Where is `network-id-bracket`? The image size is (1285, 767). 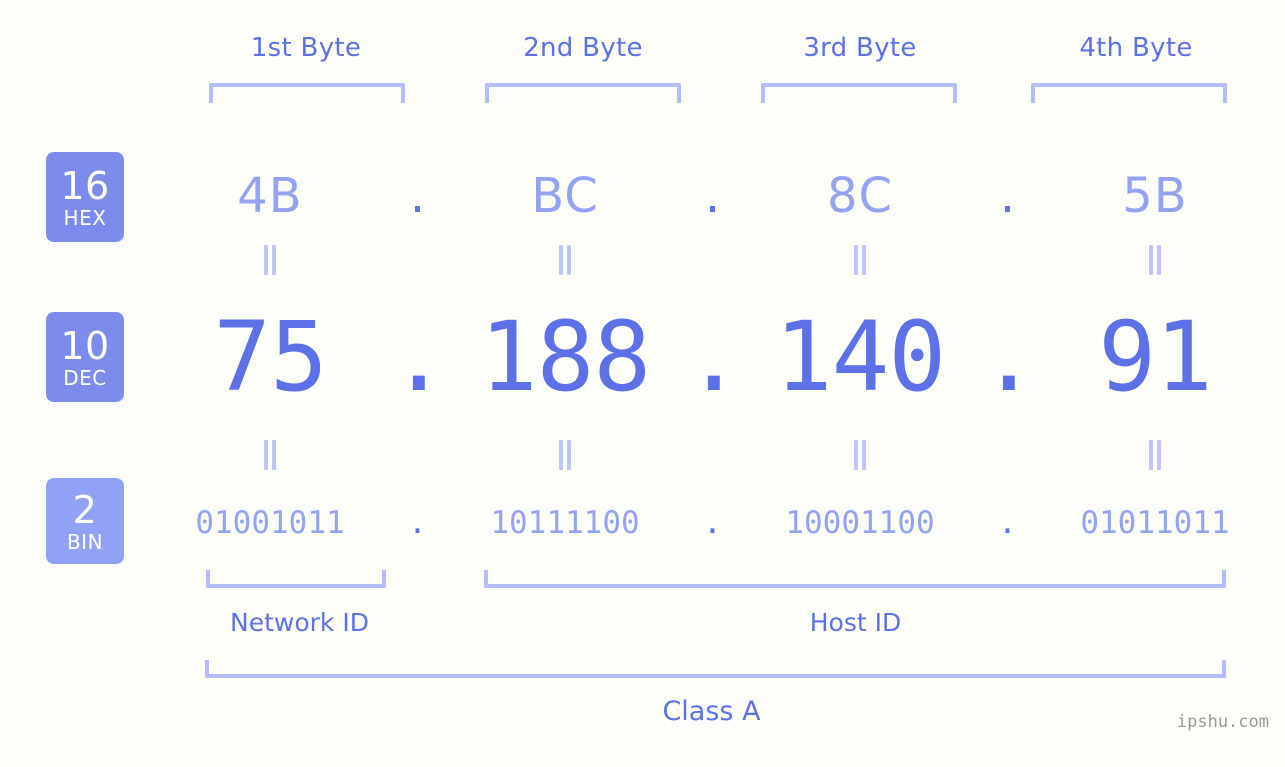
network-id-bracket is located at coordinates (296, 579).